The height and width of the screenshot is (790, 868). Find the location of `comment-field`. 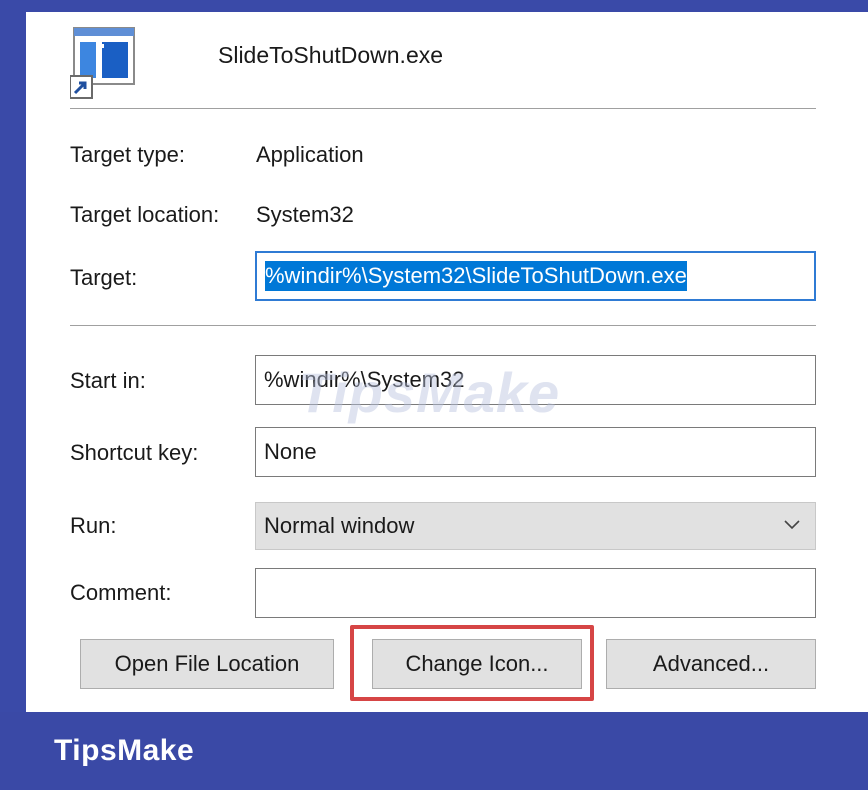

comment-field is located at coordinates (535, 593).